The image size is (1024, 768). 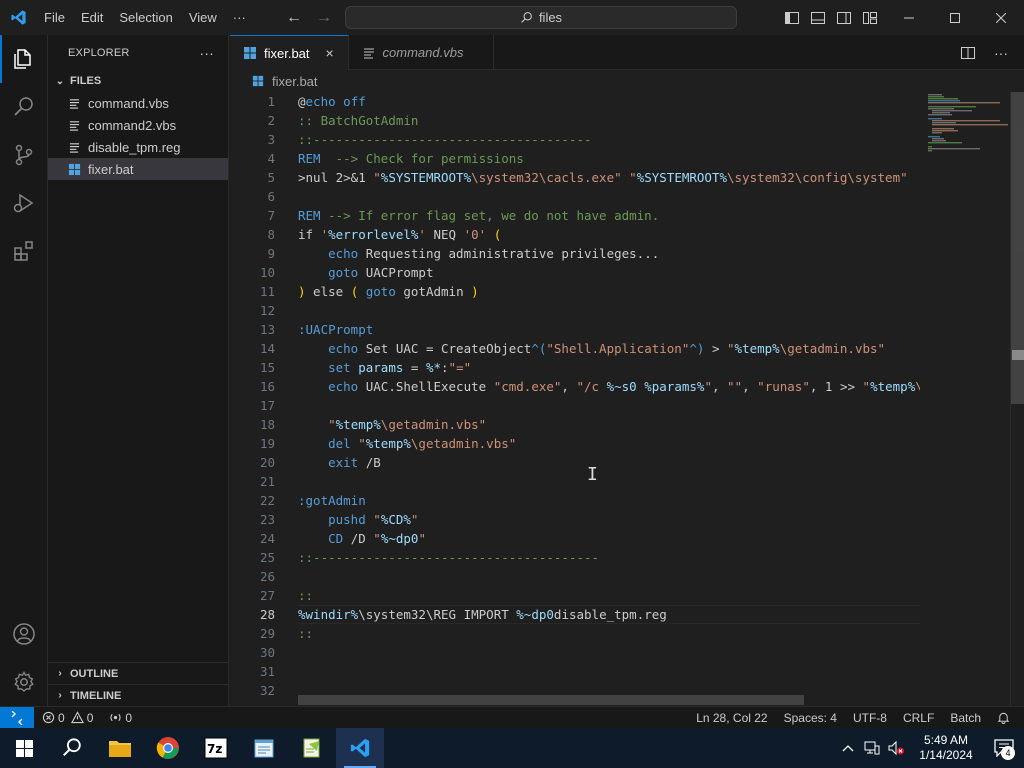 What do you see at coordinates (289, 52) in the screenshot?
I see `tab-fixer-bat: fixer.bat ×` at bounding box center [289, 52].